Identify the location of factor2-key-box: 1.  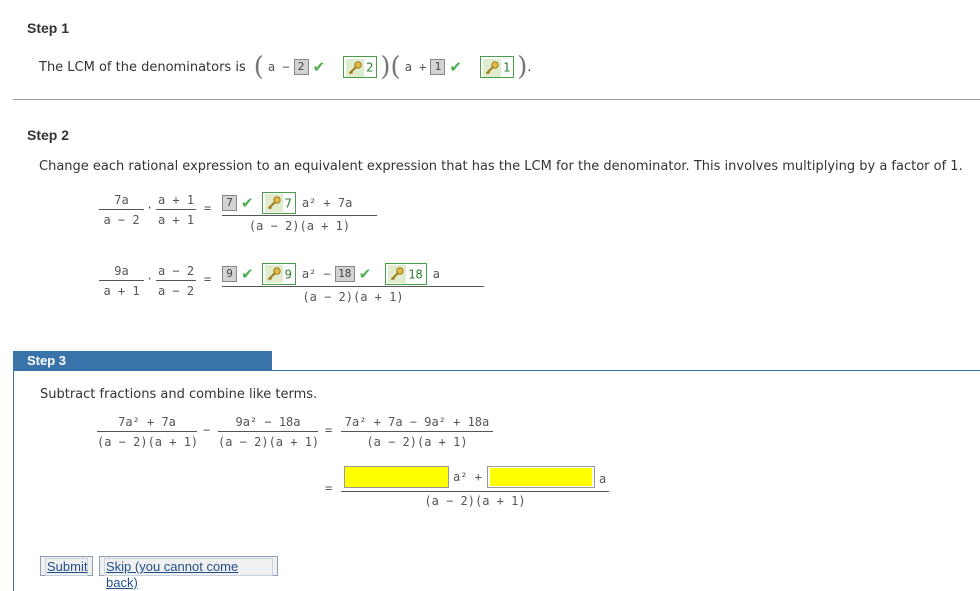
(497, 67).